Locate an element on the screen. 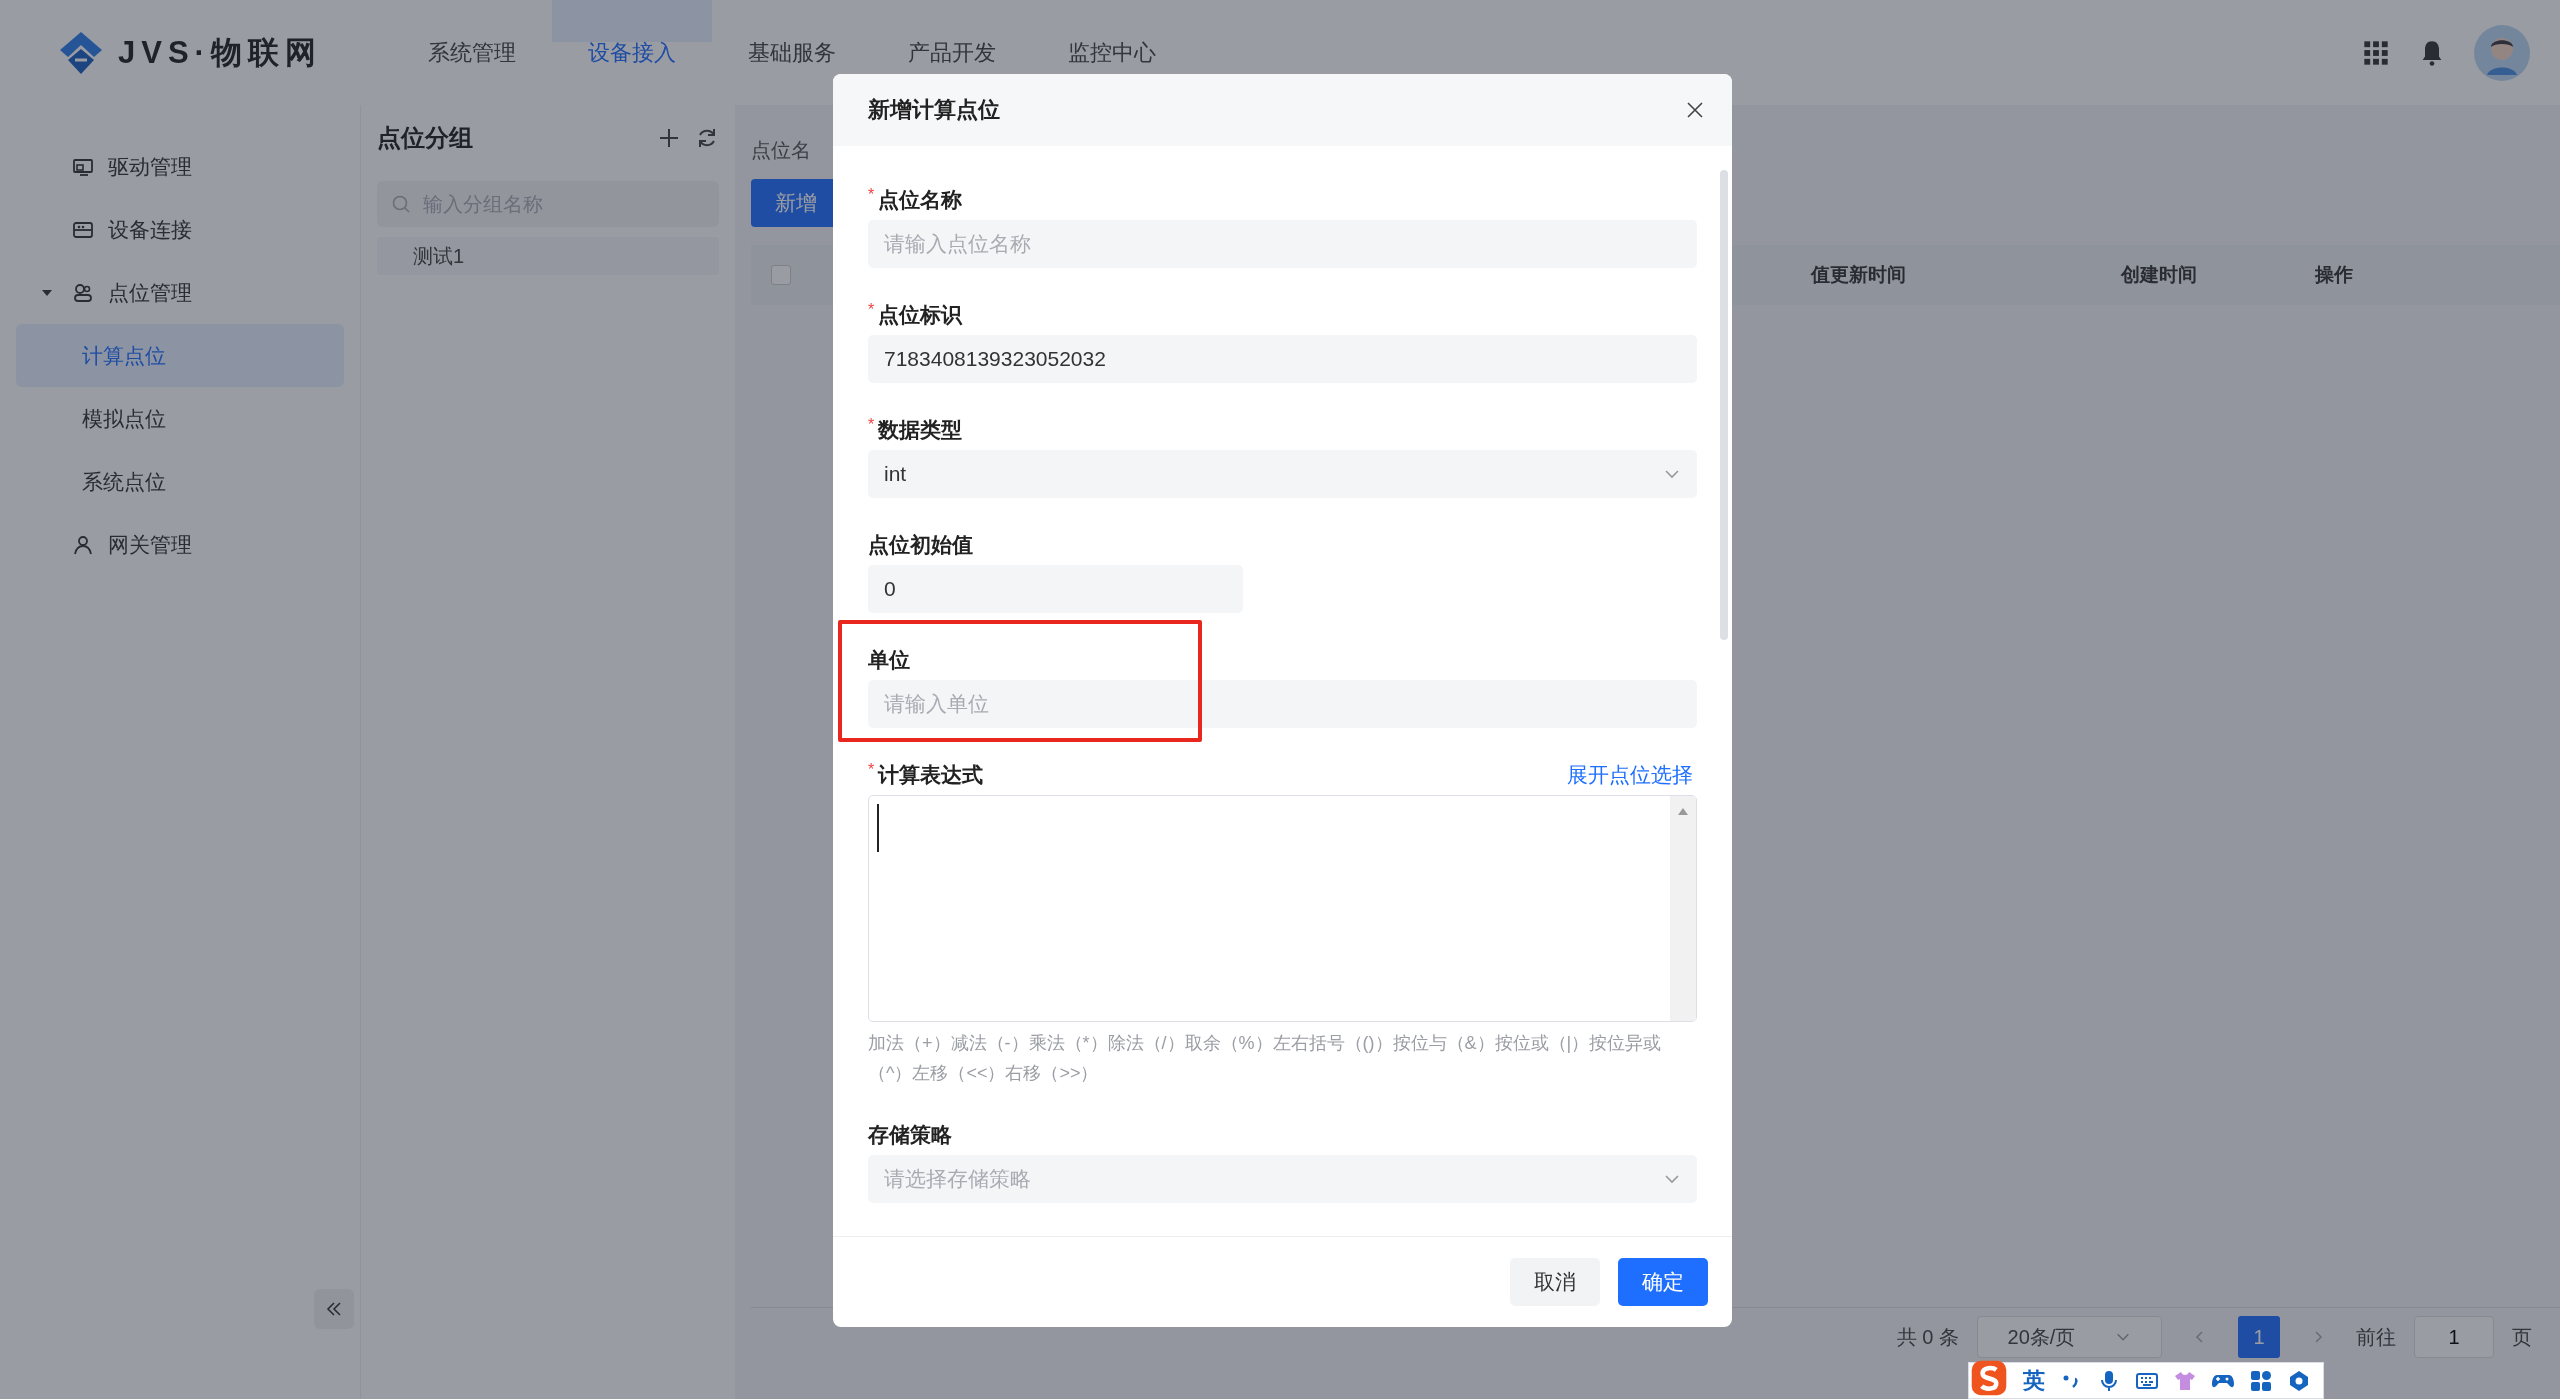  checkbox is located at coordinates (781, 275).